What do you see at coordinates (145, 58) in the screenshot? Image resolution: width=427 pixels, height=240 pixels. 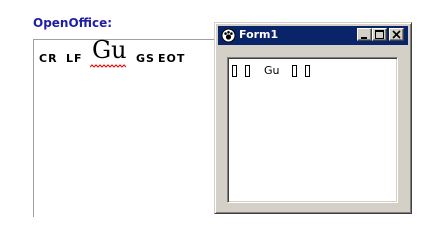 I see `token-gs: GS` at bounding box center [145, 58].